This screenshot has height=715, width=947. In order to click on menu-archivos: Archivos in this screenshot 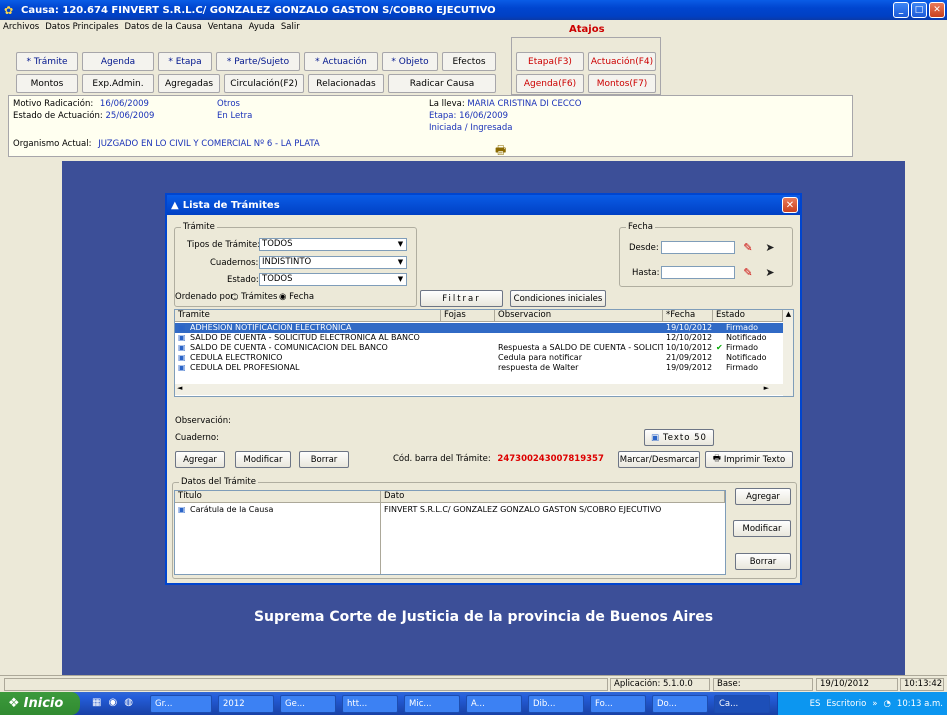, I will do `click(21, 27)`.